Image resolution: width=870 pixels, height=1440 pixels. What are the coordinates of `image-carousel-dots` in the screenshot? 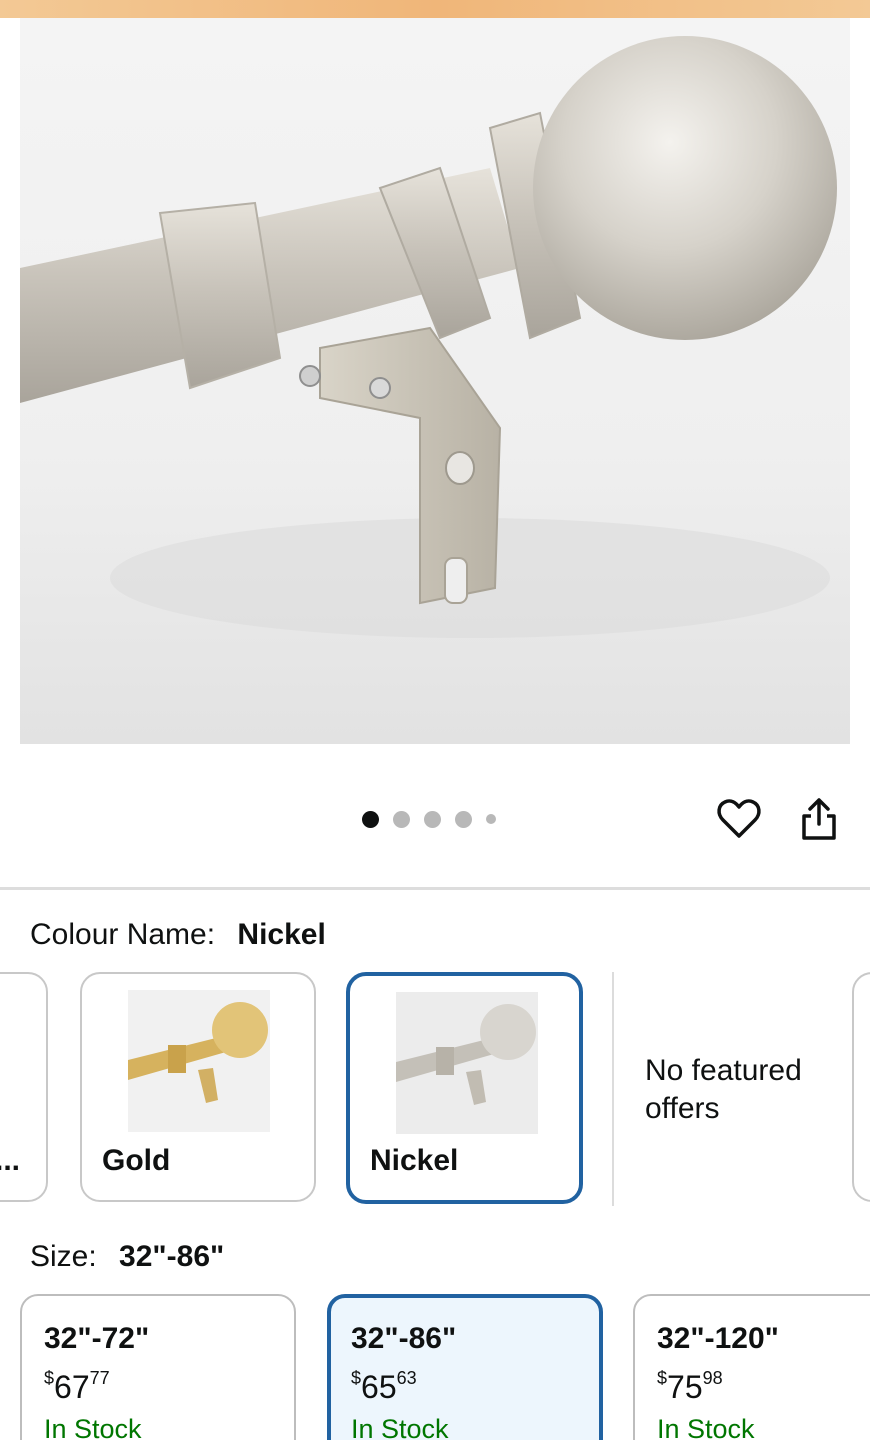 It's located at (429, 819).